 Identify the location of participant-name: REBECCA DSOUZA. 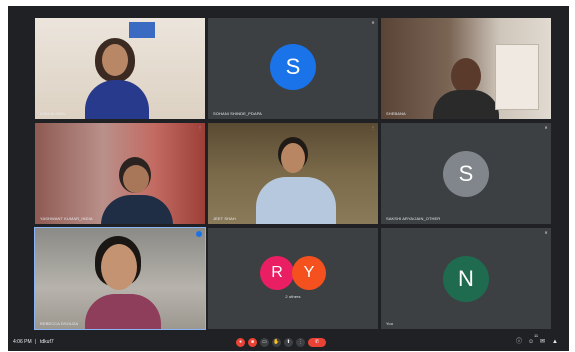
(59, 323).